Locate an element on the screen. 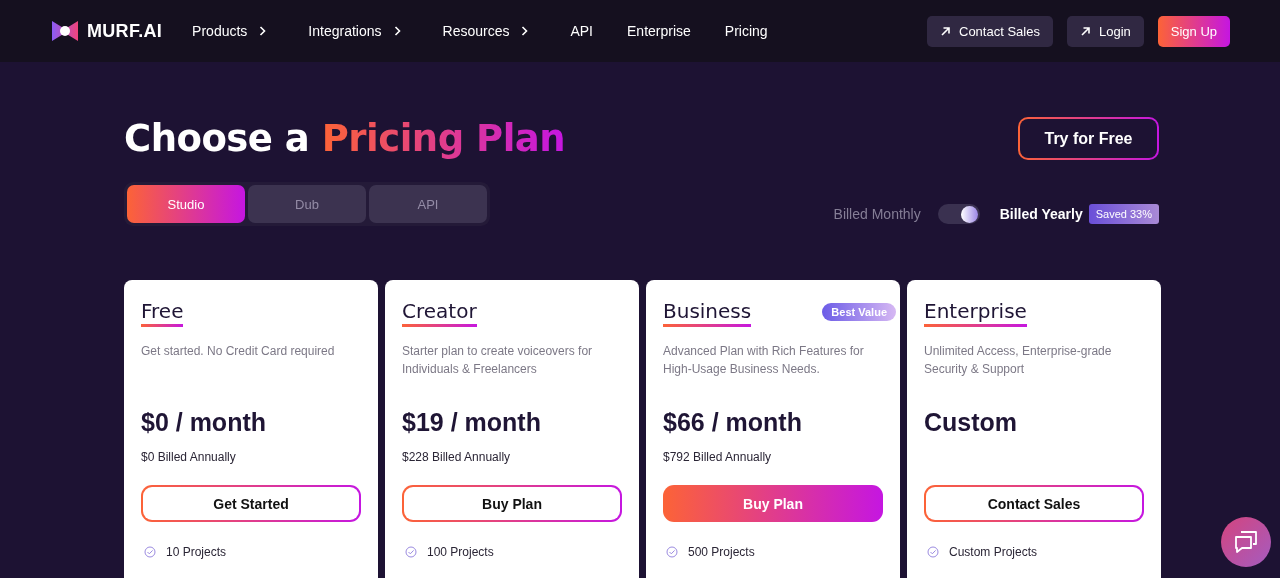 The image size is (1280, 578). nav-button: Contact Sales is located at coordinates (990, 31).